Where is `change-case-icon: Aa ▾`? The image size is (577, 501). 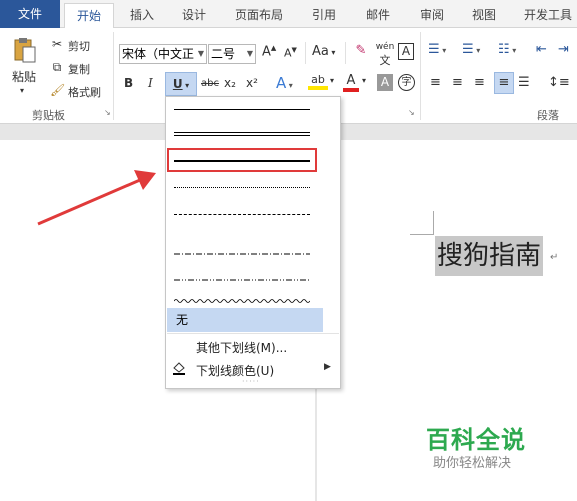
change-case-icon: Aa ▾ is located at coordinates (323, 51).